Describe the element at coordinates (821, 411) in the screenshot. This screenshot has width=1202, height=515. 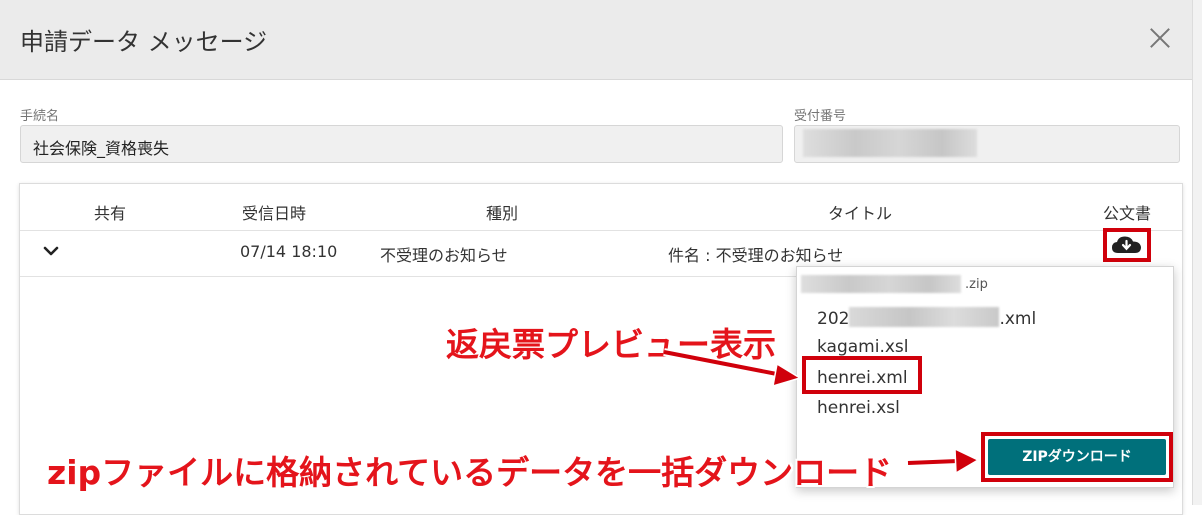
I see `annotation-arrows` at that location.